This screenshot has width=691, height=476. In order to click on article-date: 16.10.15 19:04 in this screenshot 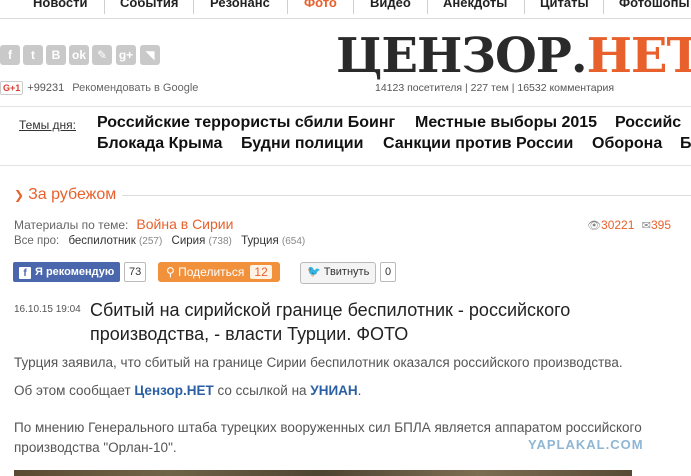, I will do `click(47, 309)`.